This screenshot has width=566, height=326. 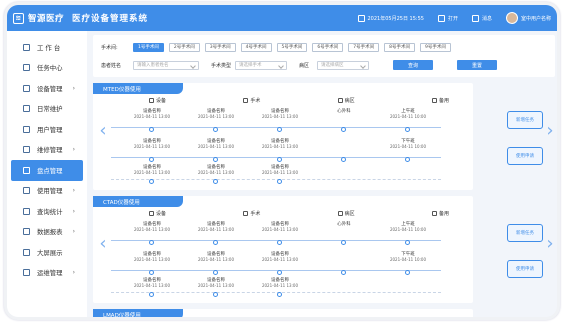 I want to click on sidebar-item-label: 数据报表, so click(x=50, y=232).